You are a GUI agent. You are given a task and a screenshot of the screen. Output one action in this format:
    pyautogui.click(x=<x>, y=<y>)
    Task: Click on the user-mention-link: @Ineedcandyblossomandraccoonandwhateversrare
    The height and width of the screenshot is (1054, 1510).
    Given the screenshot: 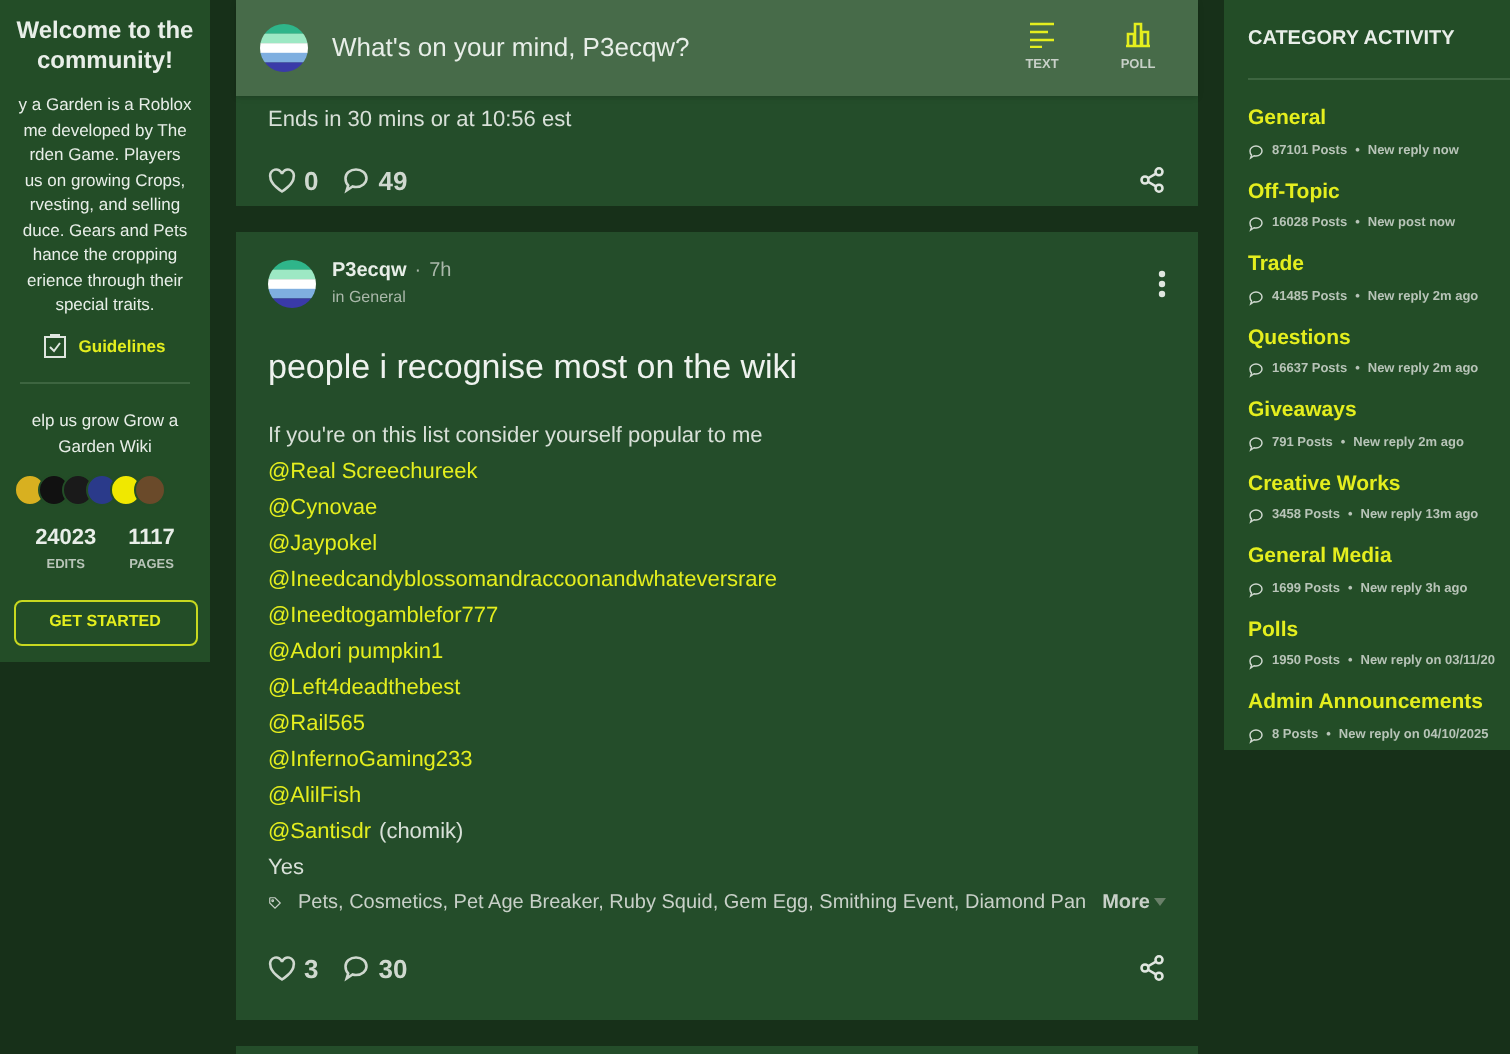 What is the action you would take?
    pyautogui.click(x=523, y=579)
    